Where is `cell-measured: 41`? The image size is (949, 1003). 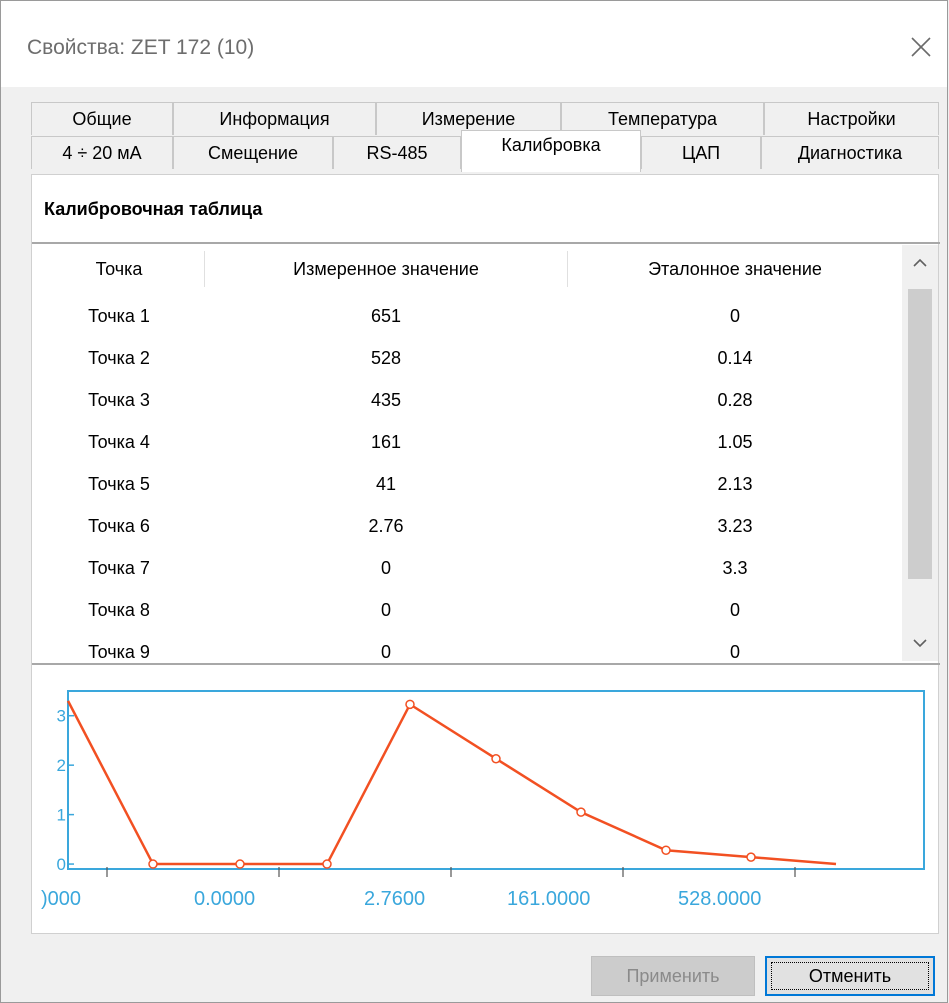 cell-measured: 41 is located at coordinates (386, 483).